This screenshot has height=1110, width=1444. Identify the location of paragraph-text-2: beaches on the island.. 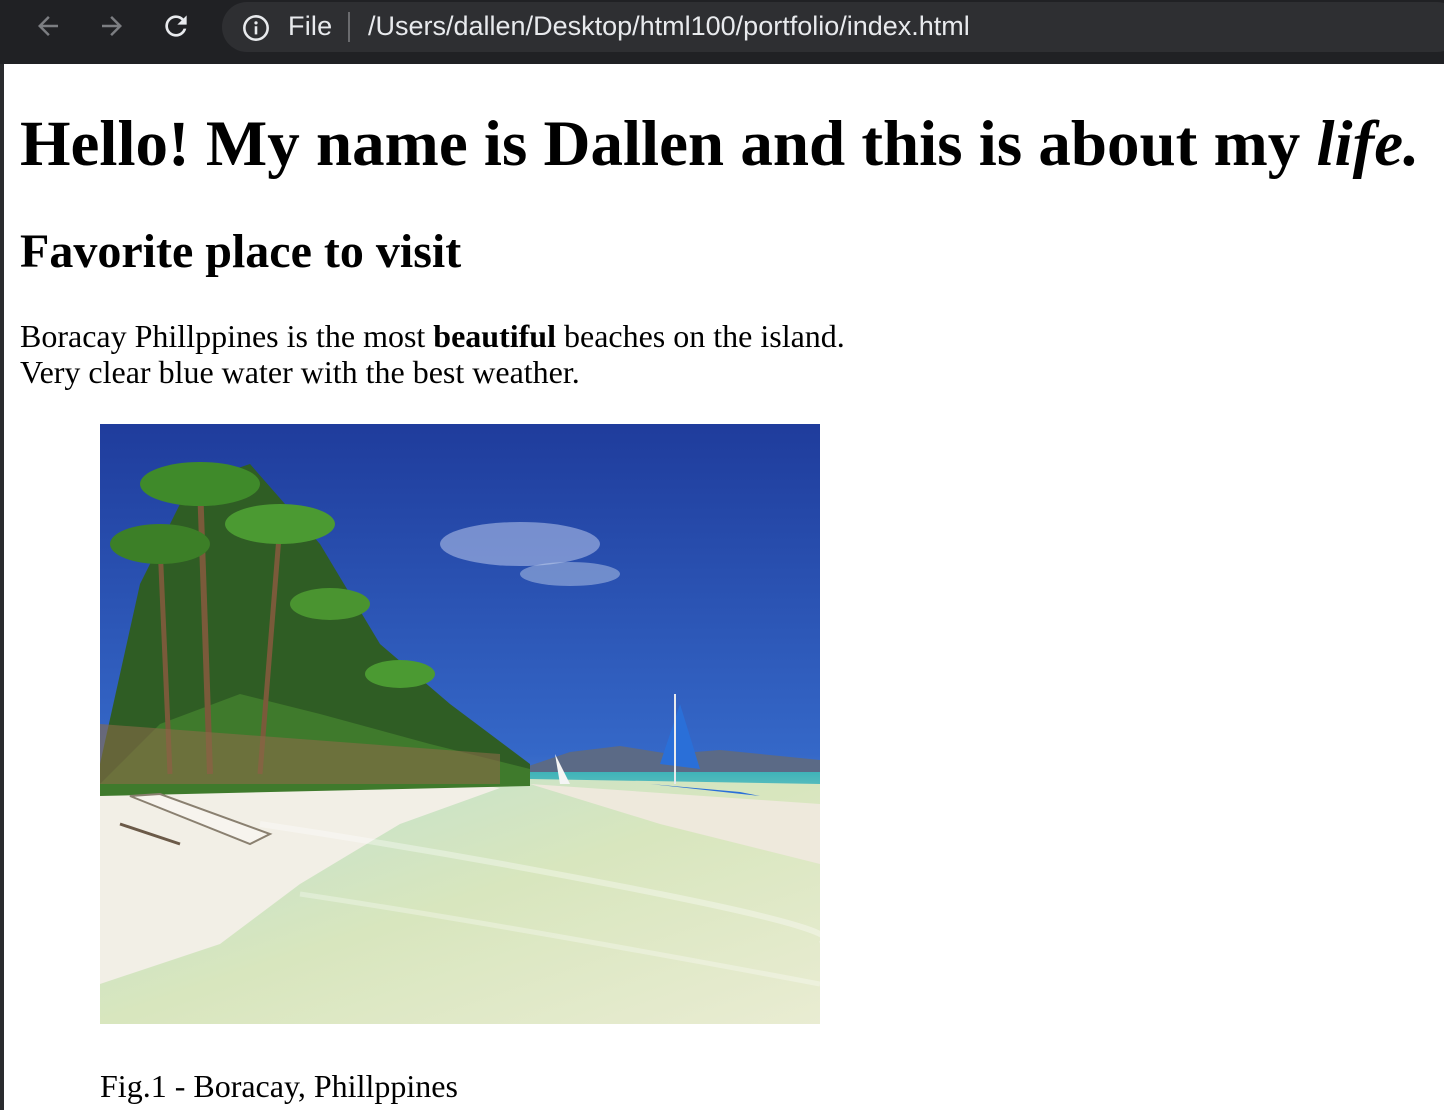
(700, 336).